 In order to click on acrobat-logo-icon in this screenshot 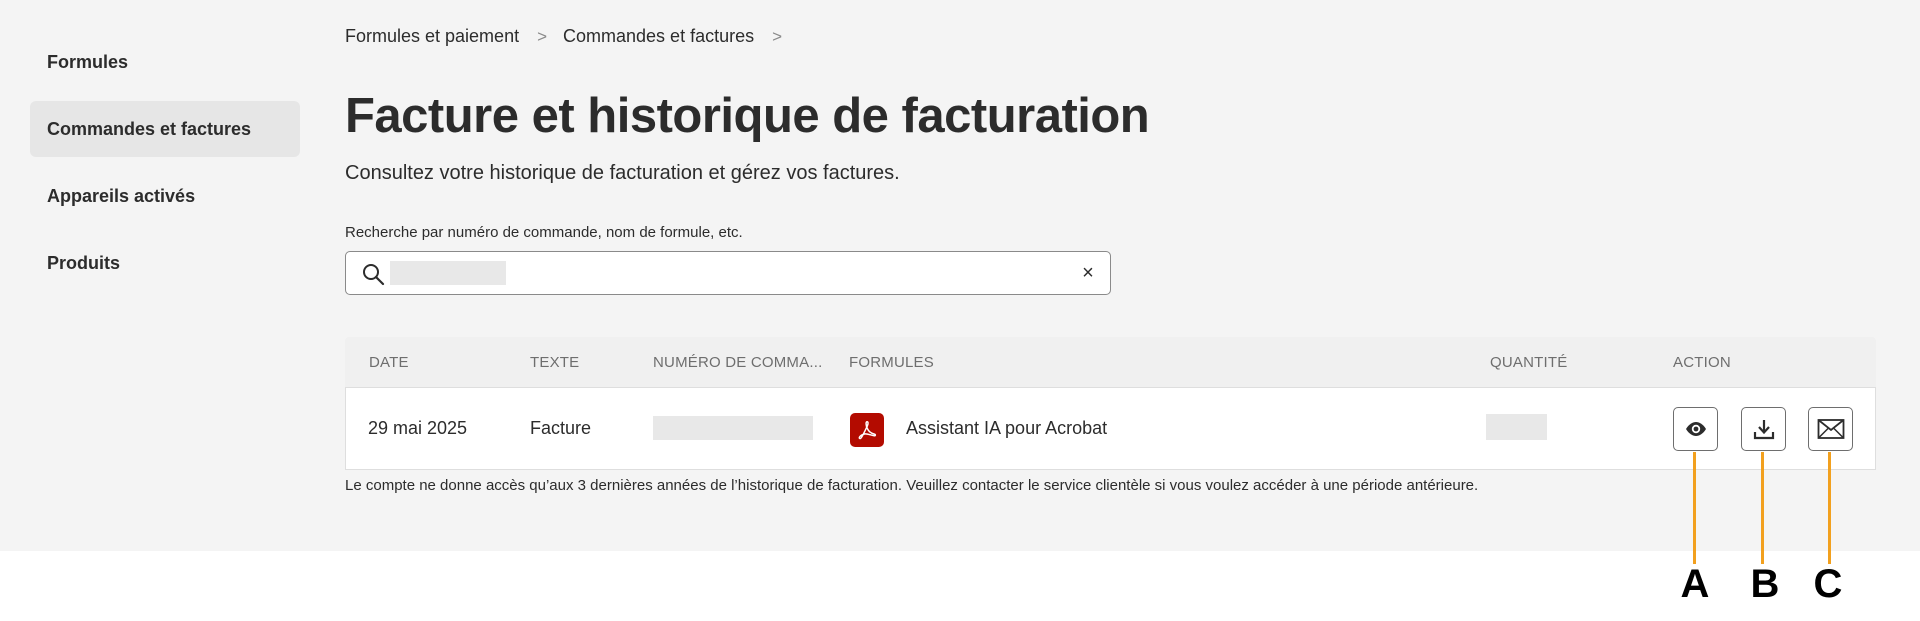, I will do `click(867, 430)`.